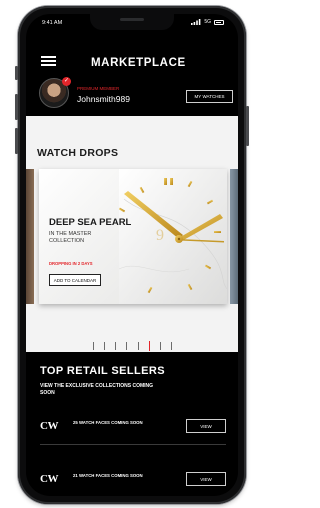 Image resolution: width=320 pixels, height=508 pixels. Describe the element at coordinates (132, 428) in the screenshot. I see `seller-row: CW 25 WATCH FACES COMING SOON VIEW` at that location.